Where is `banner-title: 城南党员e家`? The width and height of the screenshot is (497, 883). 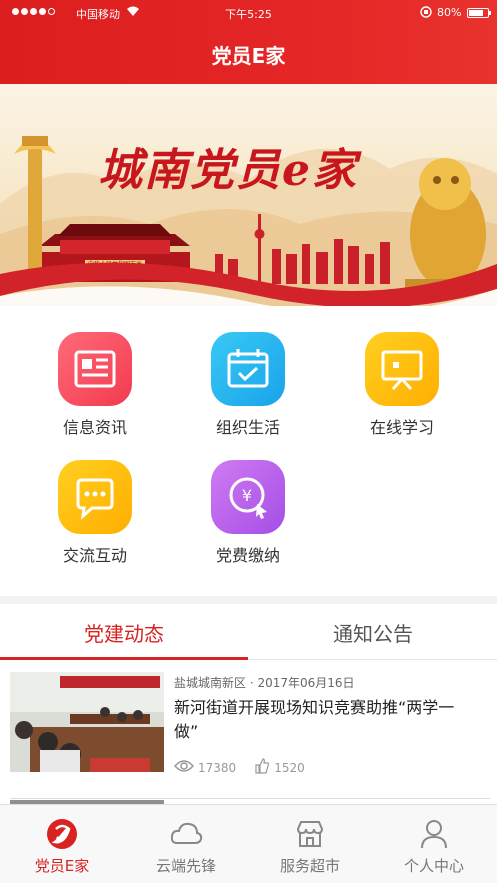 banner-title: 城南党员e家 is located at coordinates (228, 170).